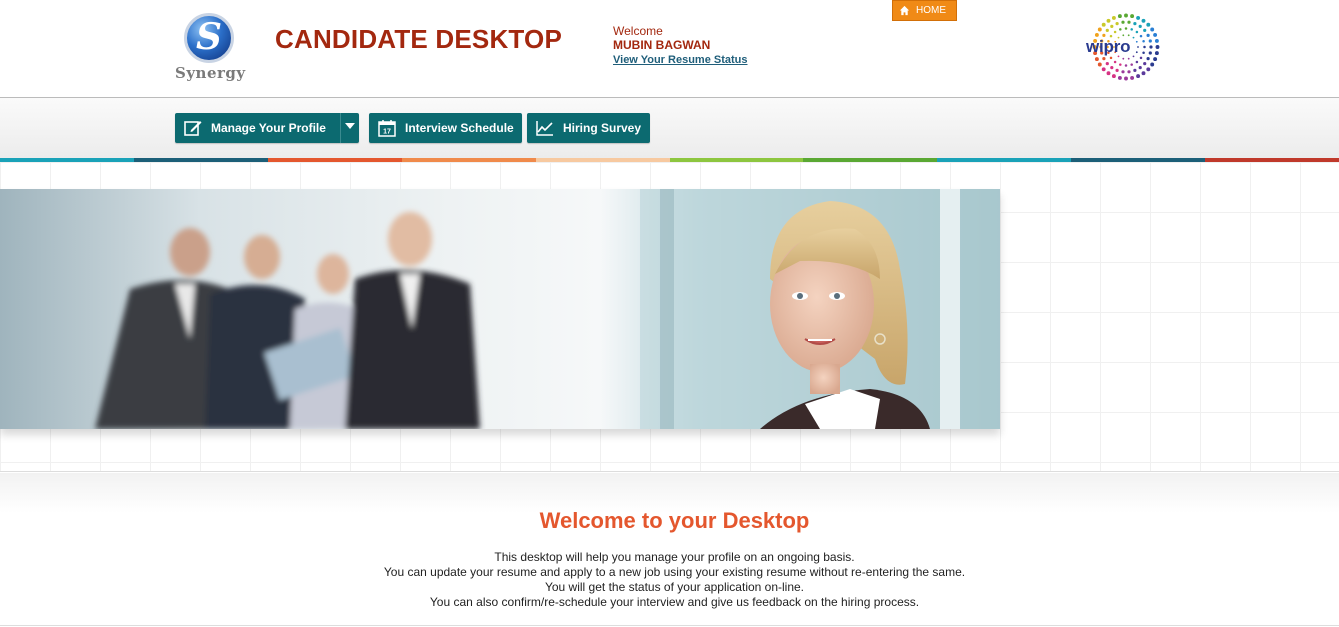 This screenshot has width=1339, height=627. Describe the element at coordinates (904, 10) in the screenshot. I see `home-icon` at that location.